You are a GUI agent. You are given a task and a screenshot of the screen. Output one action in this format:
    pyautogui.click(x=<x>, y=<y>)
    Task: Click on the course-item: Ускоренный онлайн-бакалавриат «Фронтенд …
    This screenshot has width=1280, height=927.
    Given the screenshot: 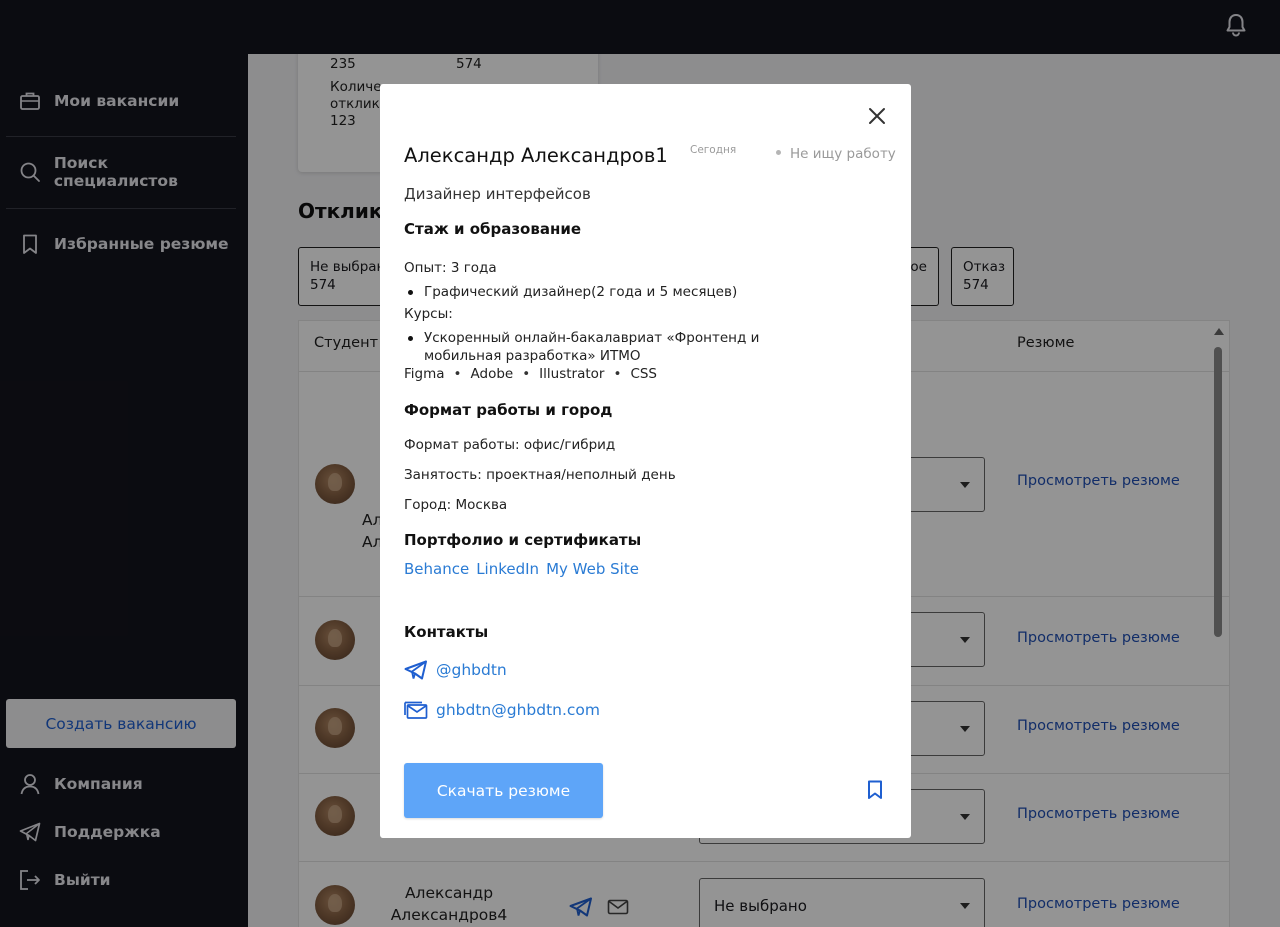 What is the action you would take?
    pyautogui.click(x=614, y=347)
    